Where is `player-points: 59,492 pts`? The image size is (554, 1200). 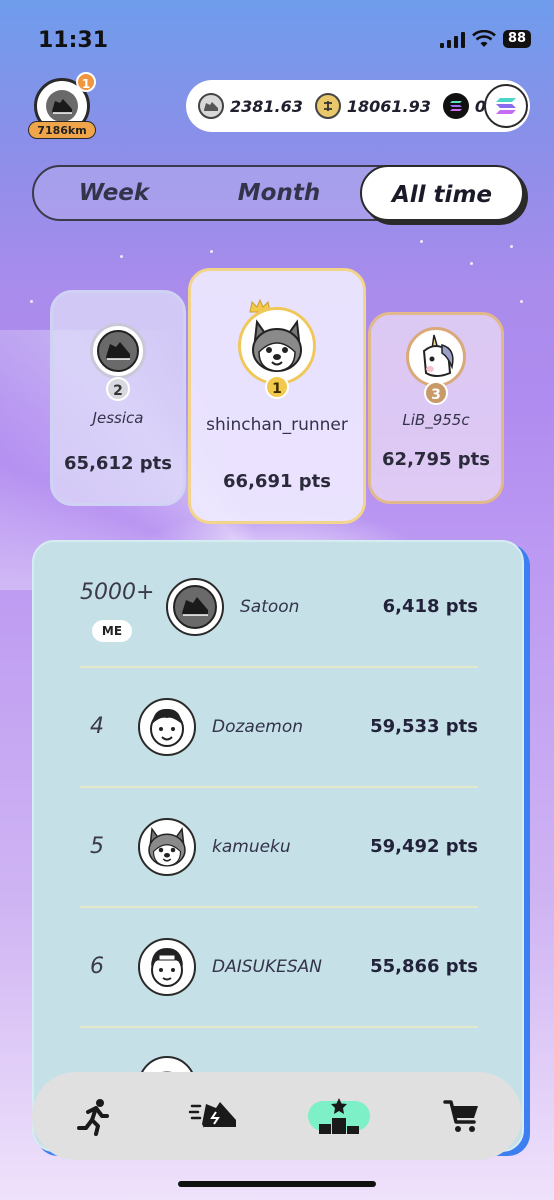 player-points: 59,492 pts is located at coordinates (424, 846).